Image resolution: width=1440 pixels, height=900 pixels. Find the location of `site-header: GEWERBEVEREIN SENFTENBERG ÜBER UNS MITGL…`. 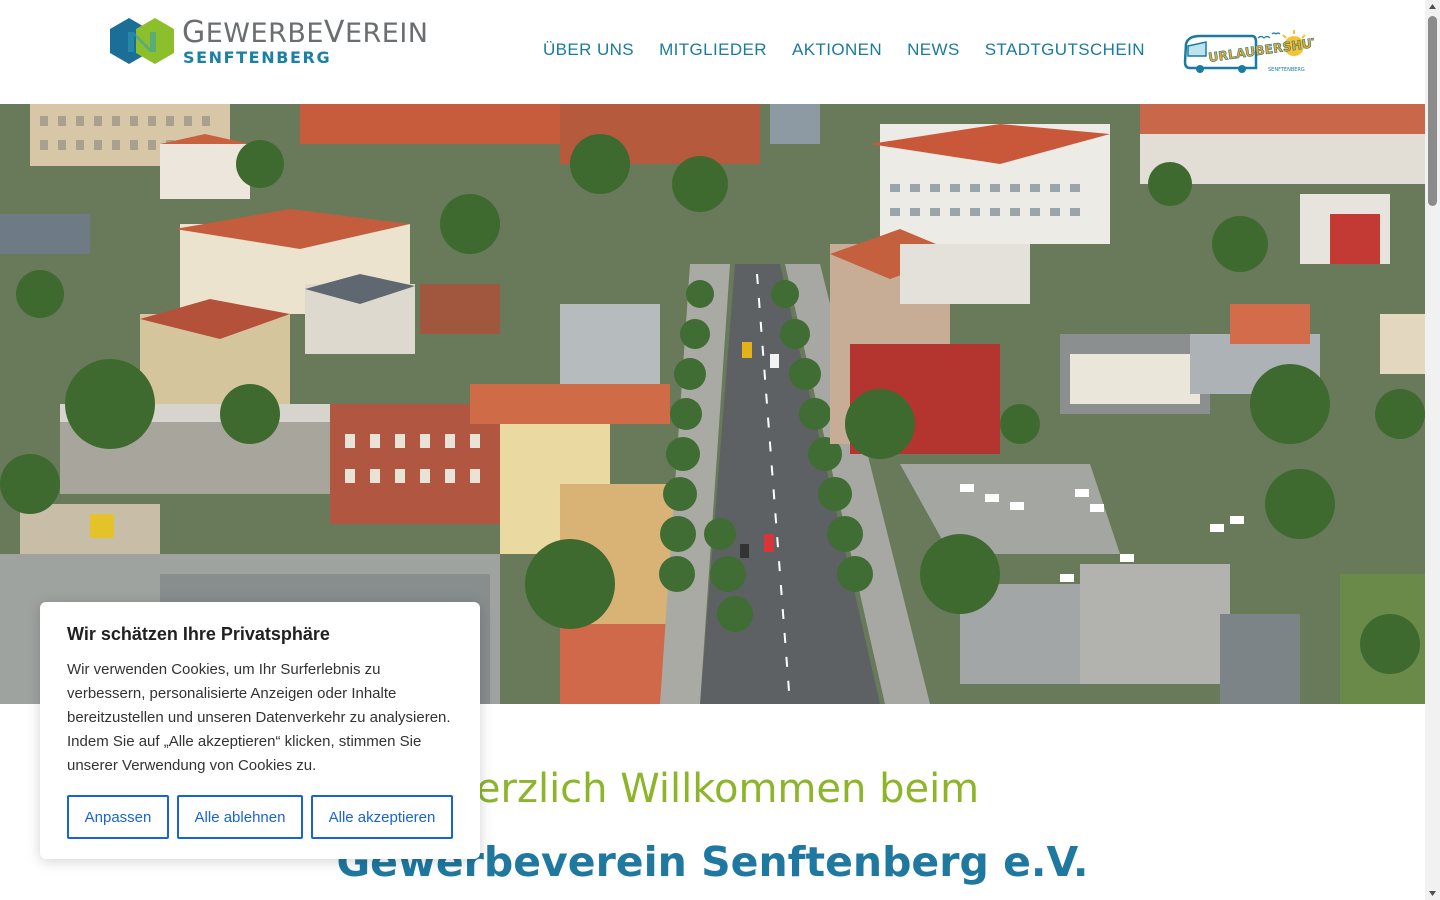

site-header: GEWERBEVEREIN SENFTENBERG ÜBER UNS MITGL… is located at coordinates (712, 52).